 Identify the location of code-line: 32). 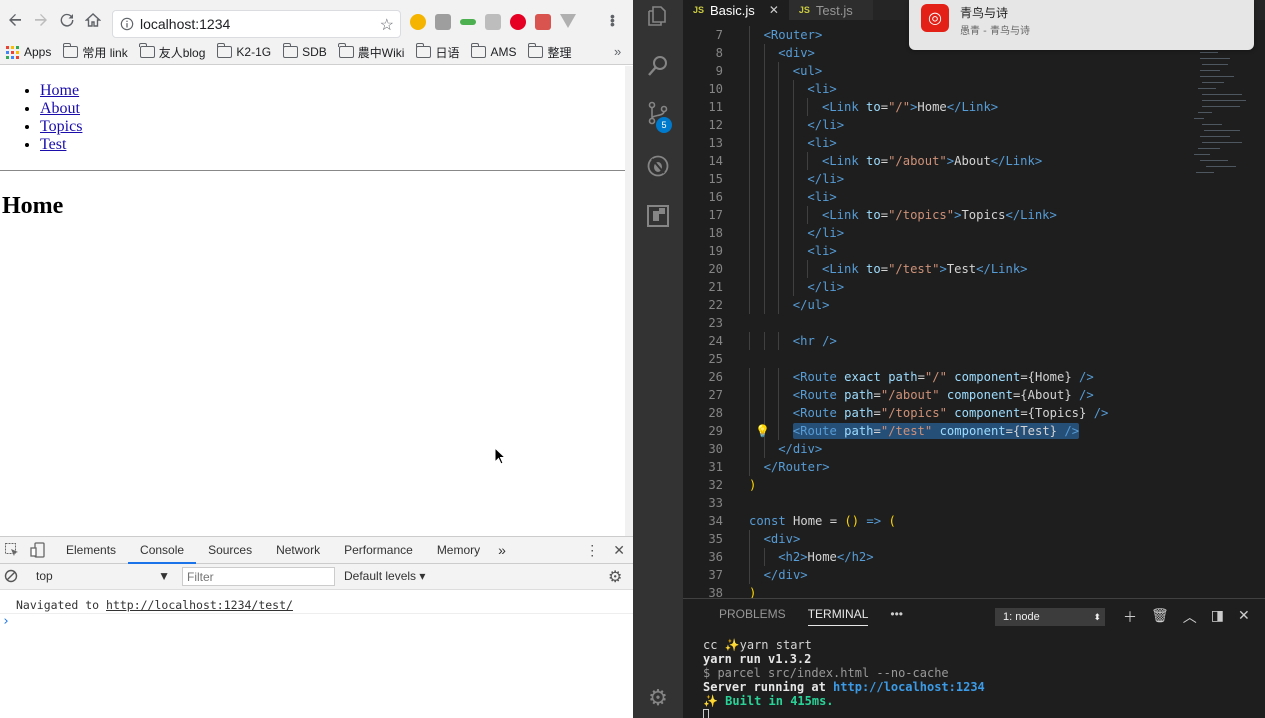
(974, 485).